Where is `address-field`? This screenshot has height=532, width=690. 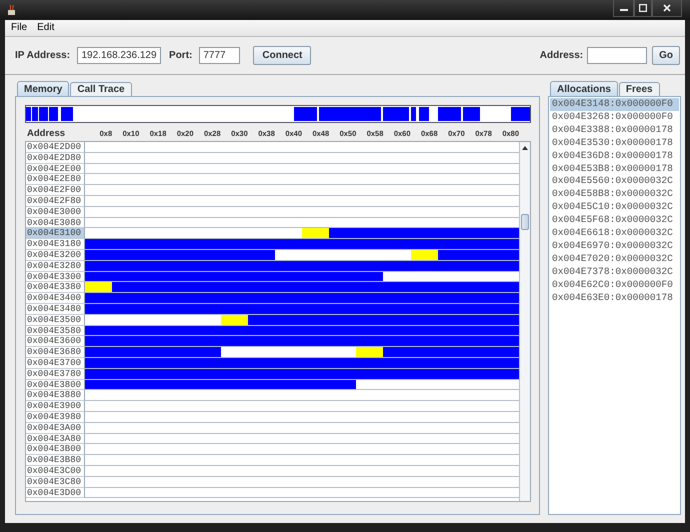 address-field is located at coordinates (617, 55).